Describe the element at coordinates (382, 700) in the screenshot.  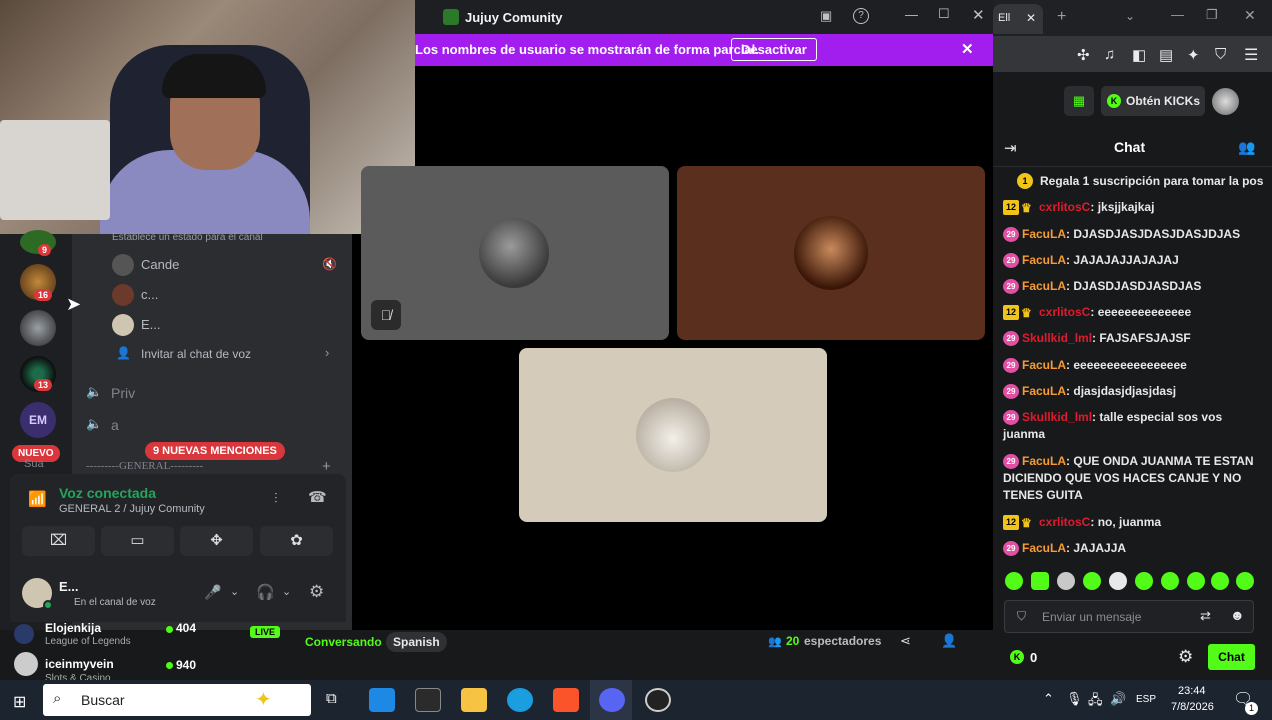
I see `store-app-icon` at that location.